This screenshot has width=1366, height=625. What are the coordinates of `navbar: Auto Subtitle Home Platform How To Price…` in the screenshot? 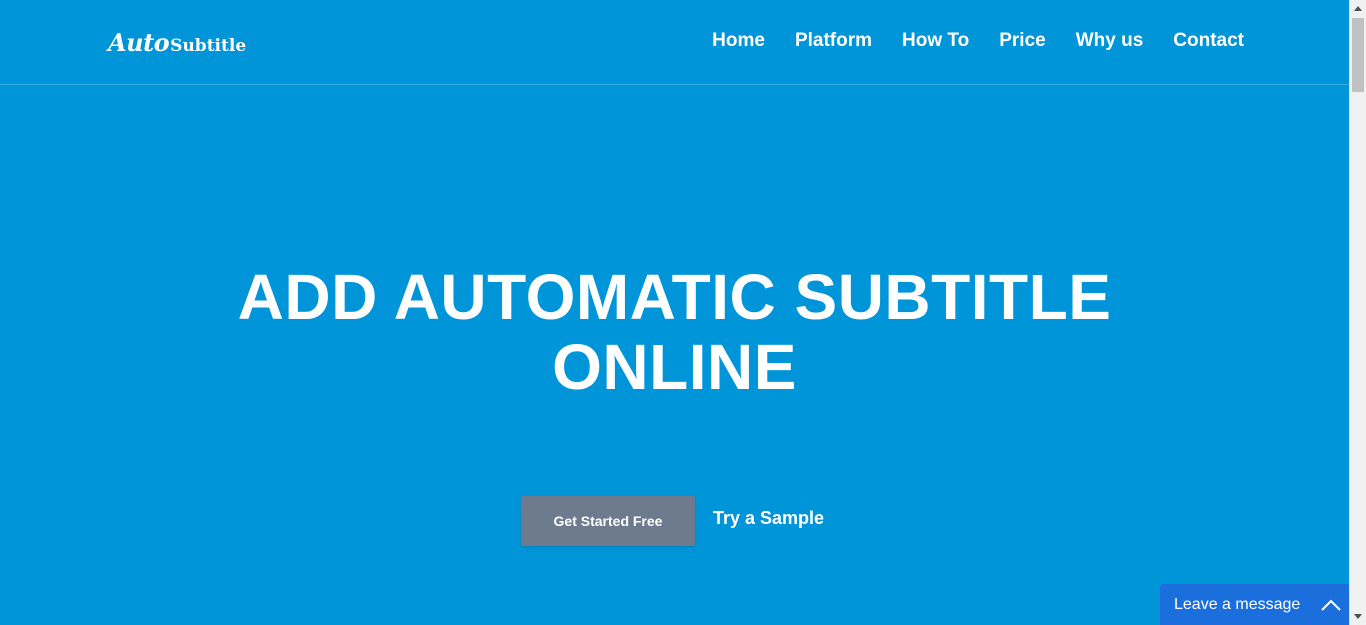 It's located at (674, 42).